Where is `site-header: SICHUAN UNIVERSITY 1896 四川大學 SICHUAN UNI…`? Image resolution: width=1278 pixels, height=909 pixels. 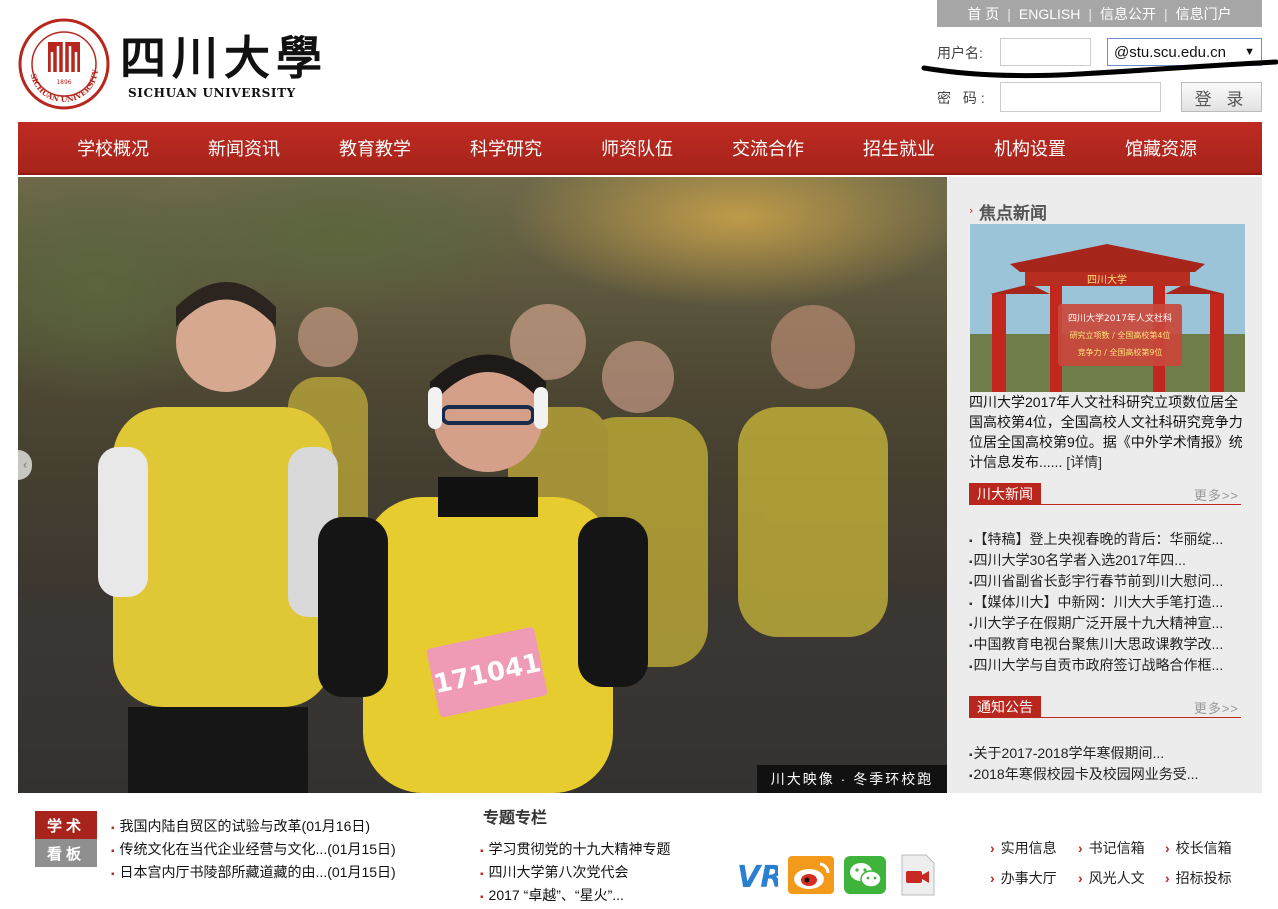
site-header: SICHUAN UNIVERSITY 1896 四川大學 SICHUAN UNI… is located at coordinates (639, 61).